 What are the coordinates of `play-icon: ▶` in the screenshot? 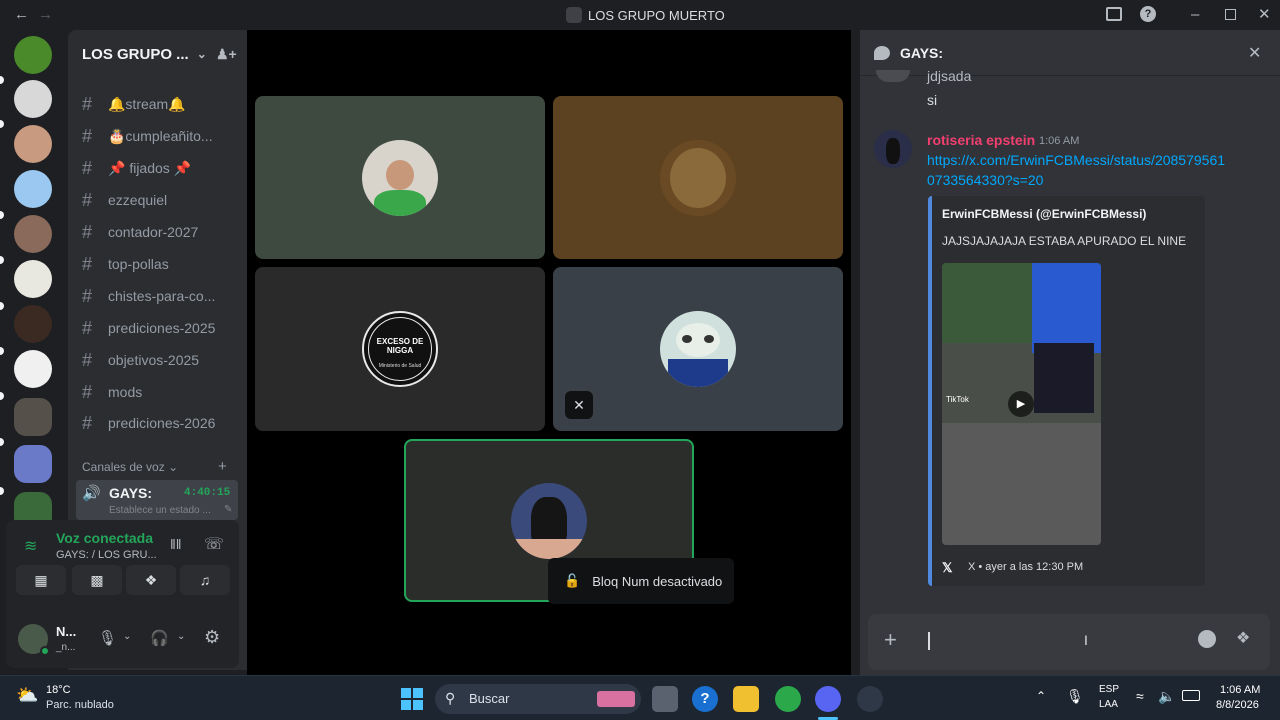 It's located at (1021, 404).